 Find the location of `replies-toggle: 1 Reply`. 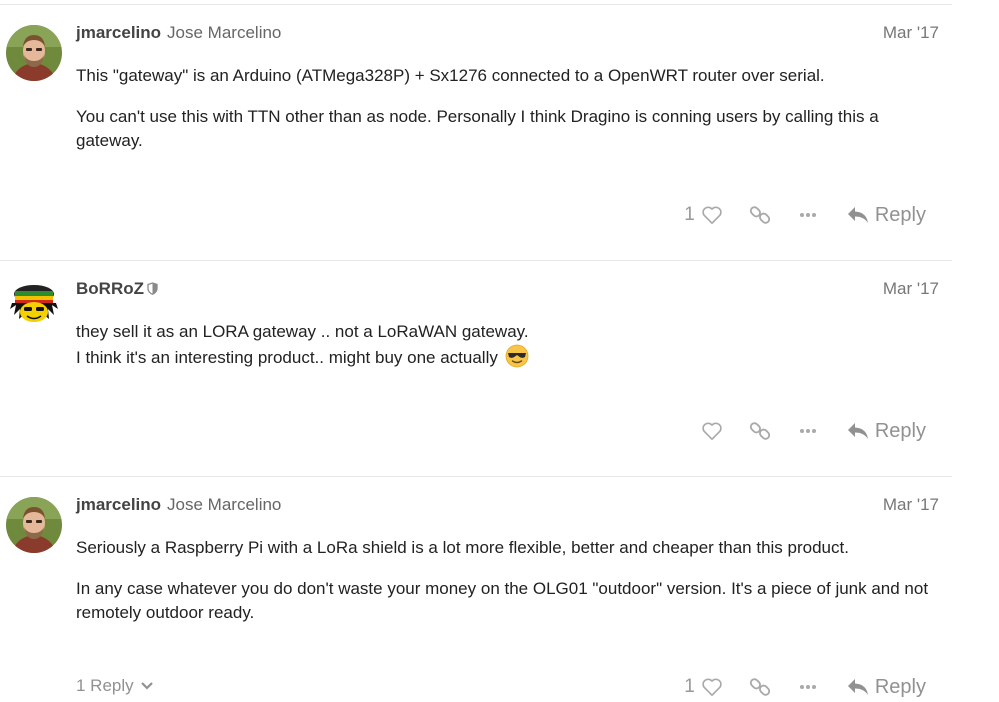

replies-toggle: 1 Reply is located at coordinates (115, 686).